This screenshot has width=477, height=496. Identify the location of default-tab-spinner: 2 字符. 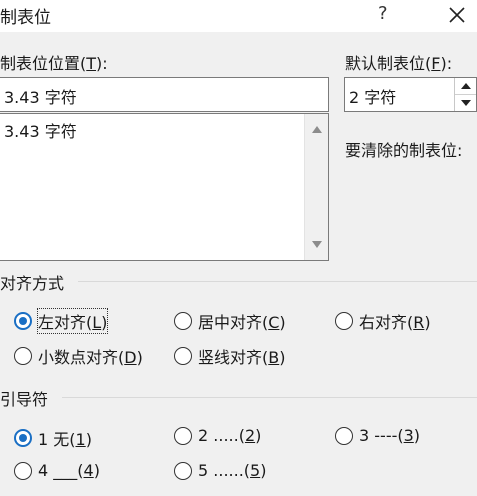
(410, 94).